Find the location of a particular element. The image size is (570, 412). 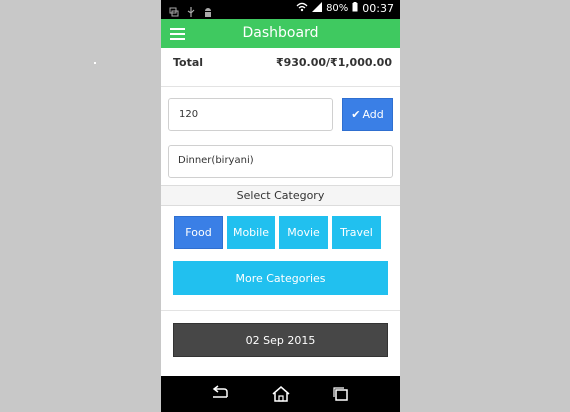

navigation-bar is located at coordinates (280, 394).